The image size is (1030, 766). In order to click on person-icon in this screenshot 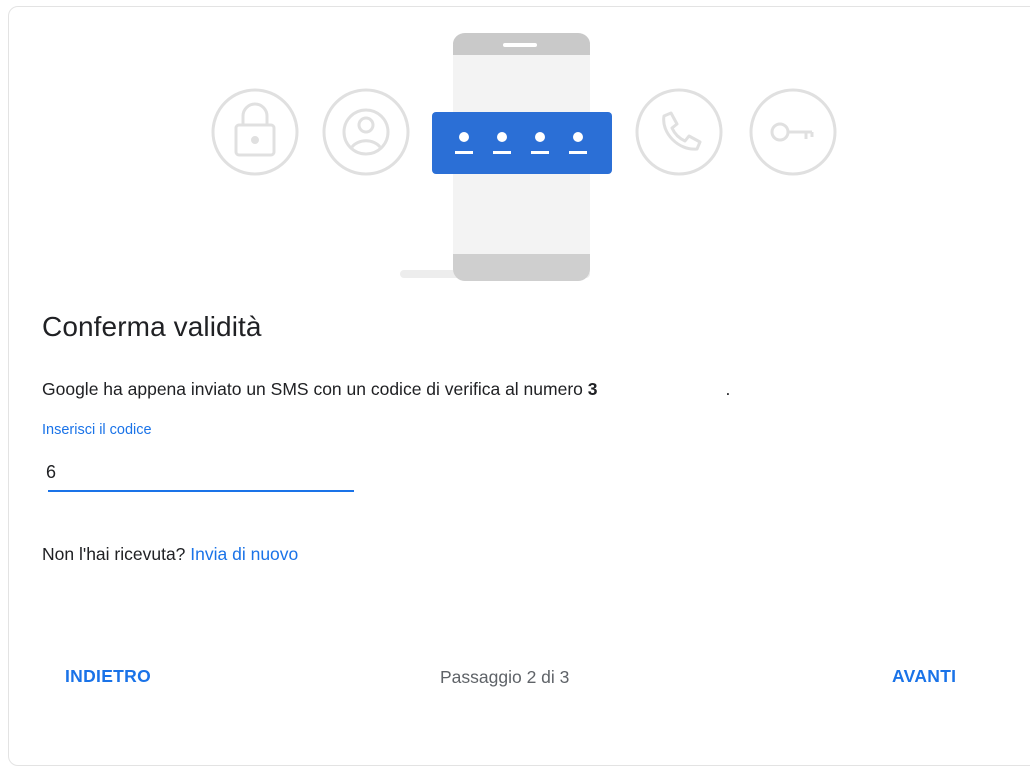, I will do `click(366, 132)`.